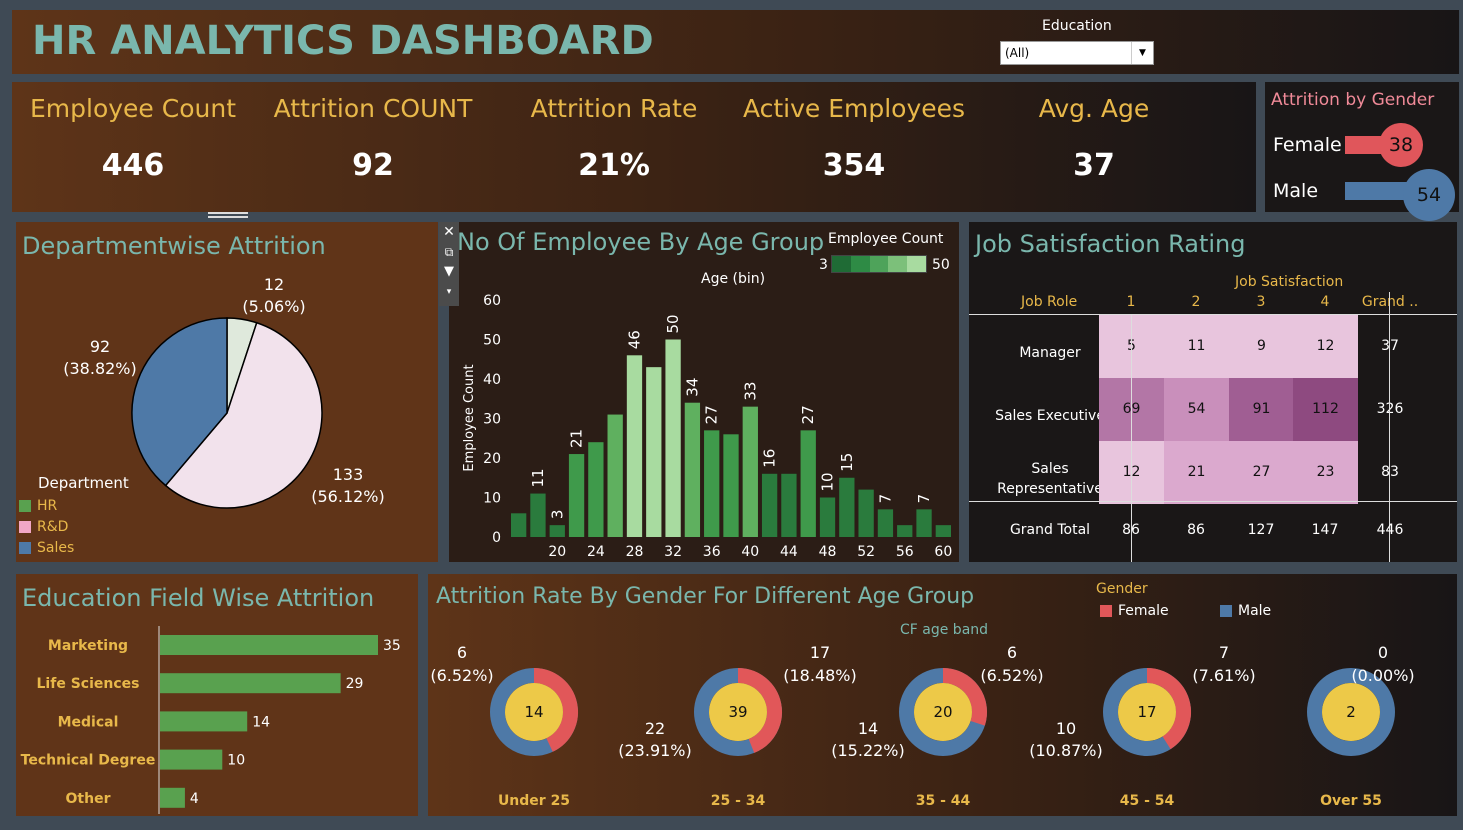  What do you see at coordinates (673, 323) in the screenshot?
I see `bar-data-label: 50` at bounding box center [673, 323].